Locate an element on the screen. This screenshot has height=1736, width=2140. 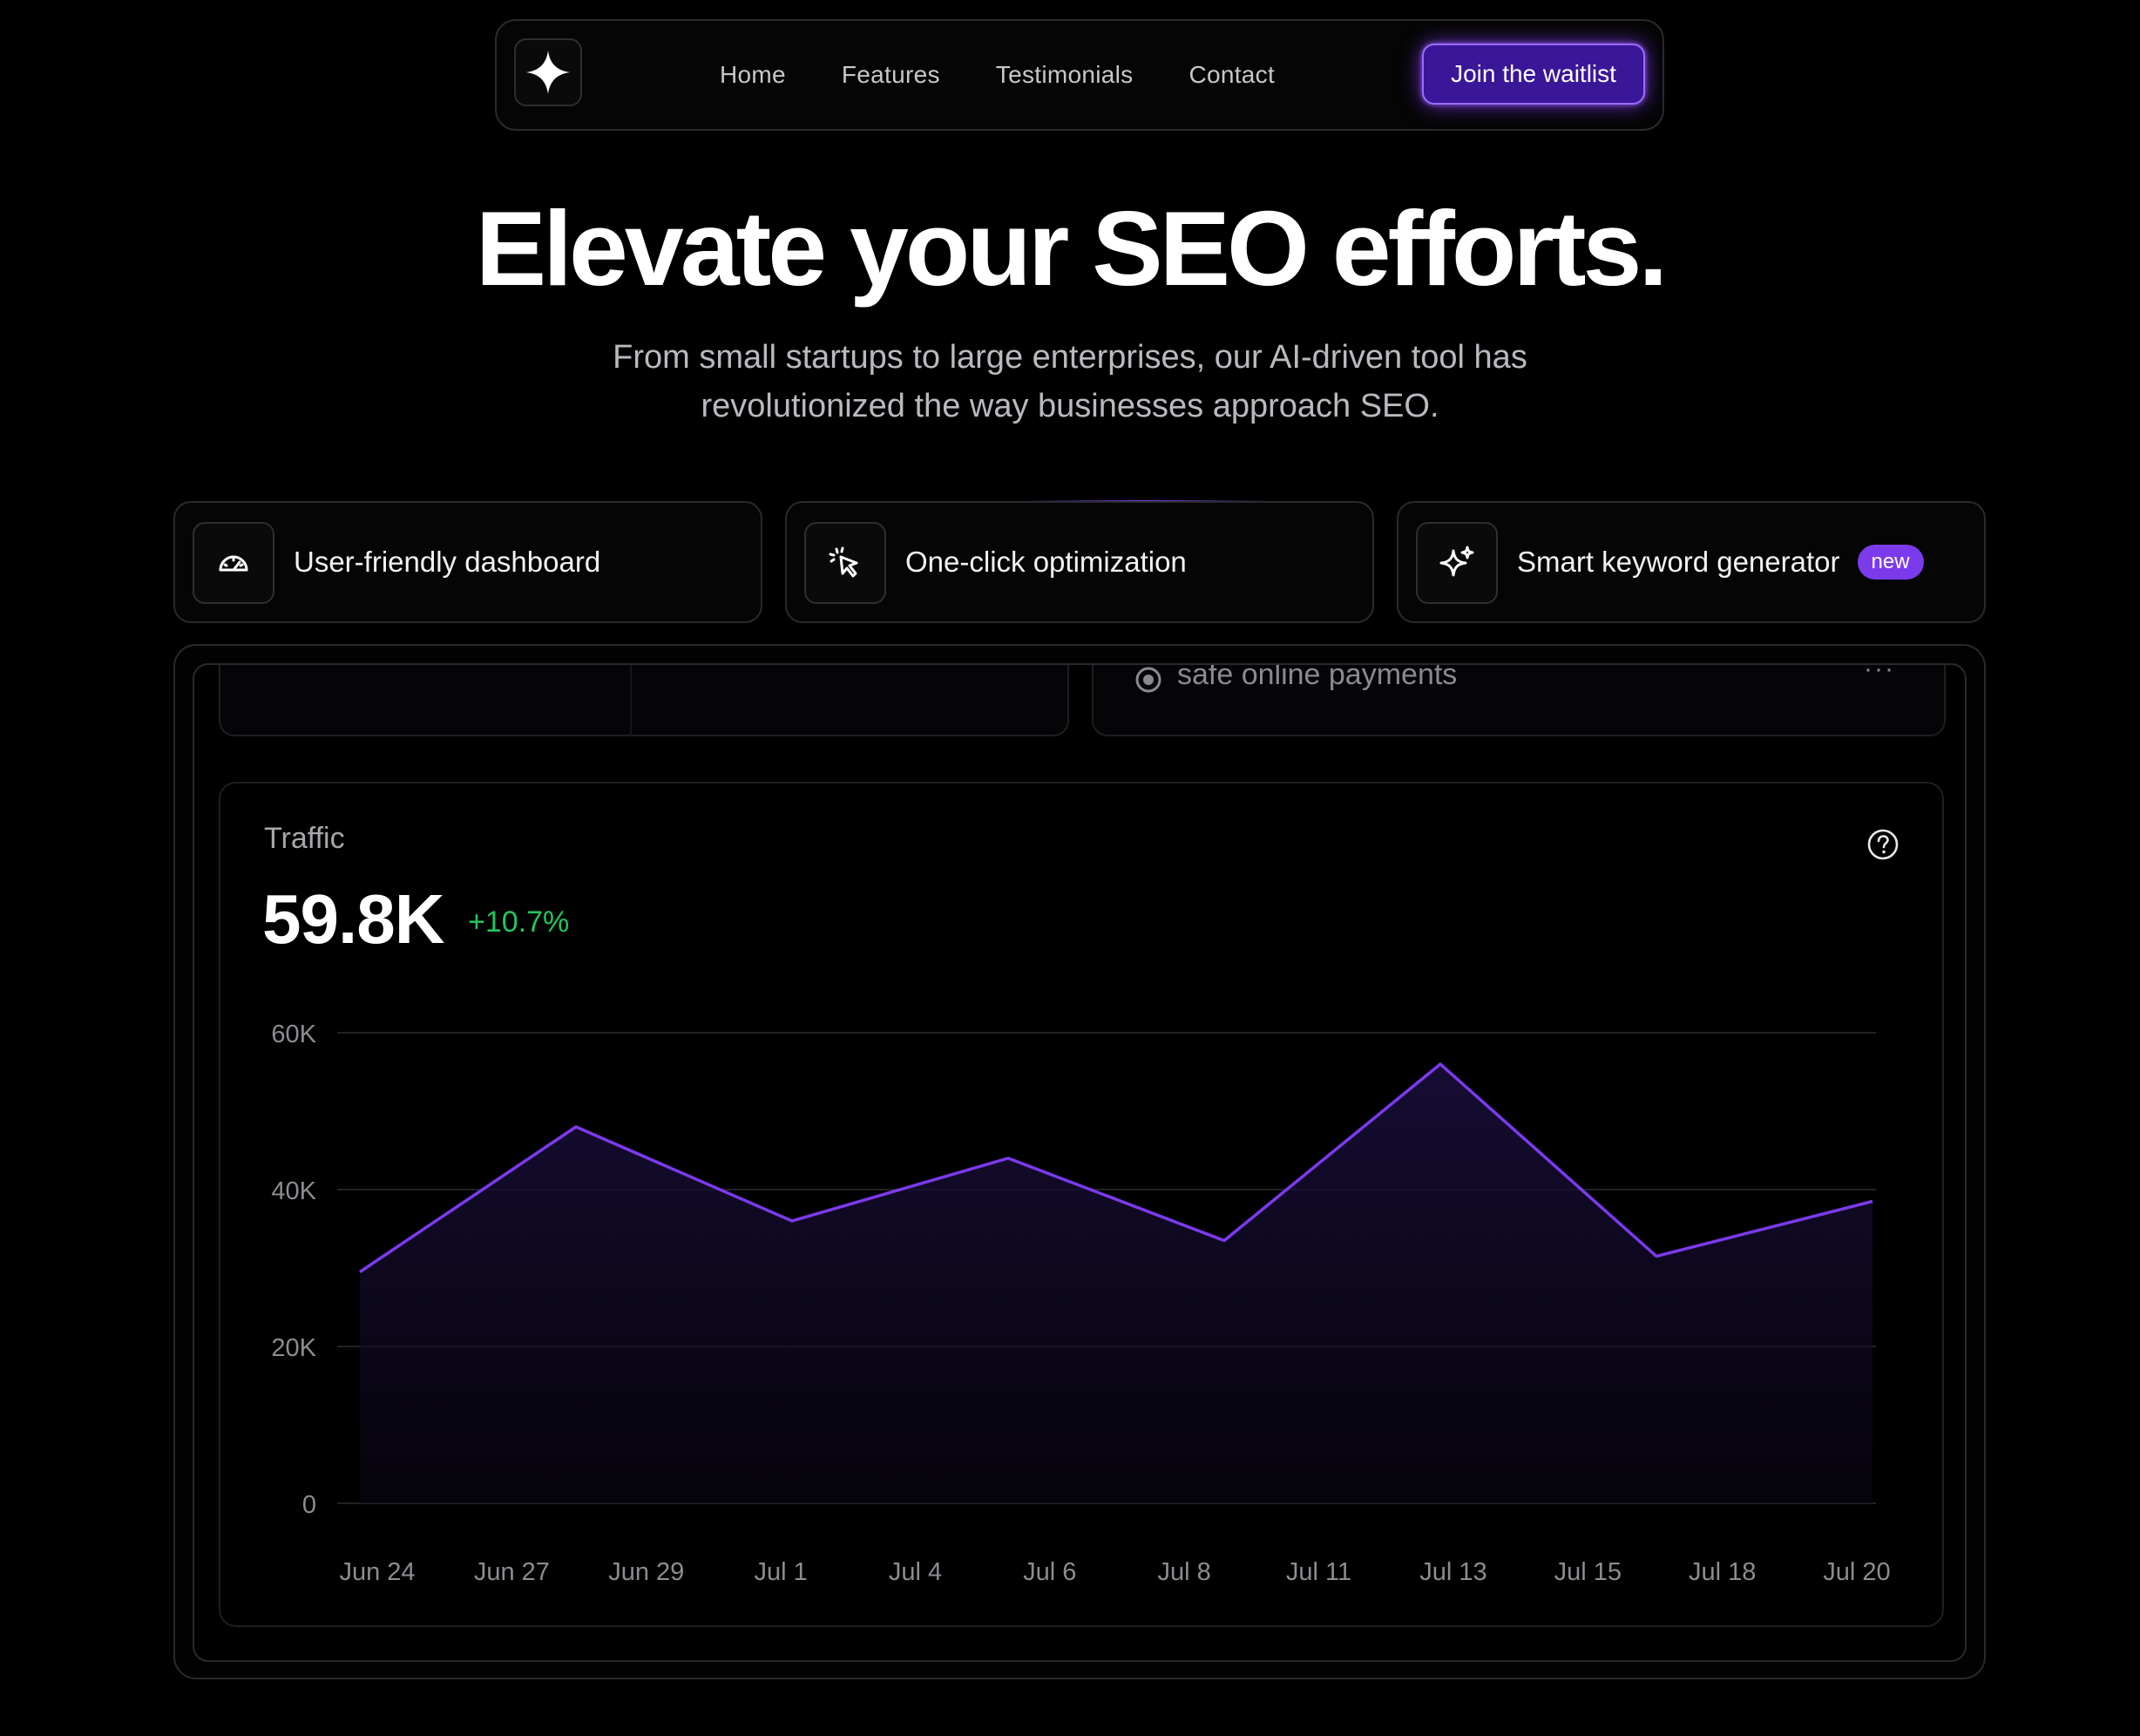
nav-link-contact: Contact is located at coordinates (1232, 75).